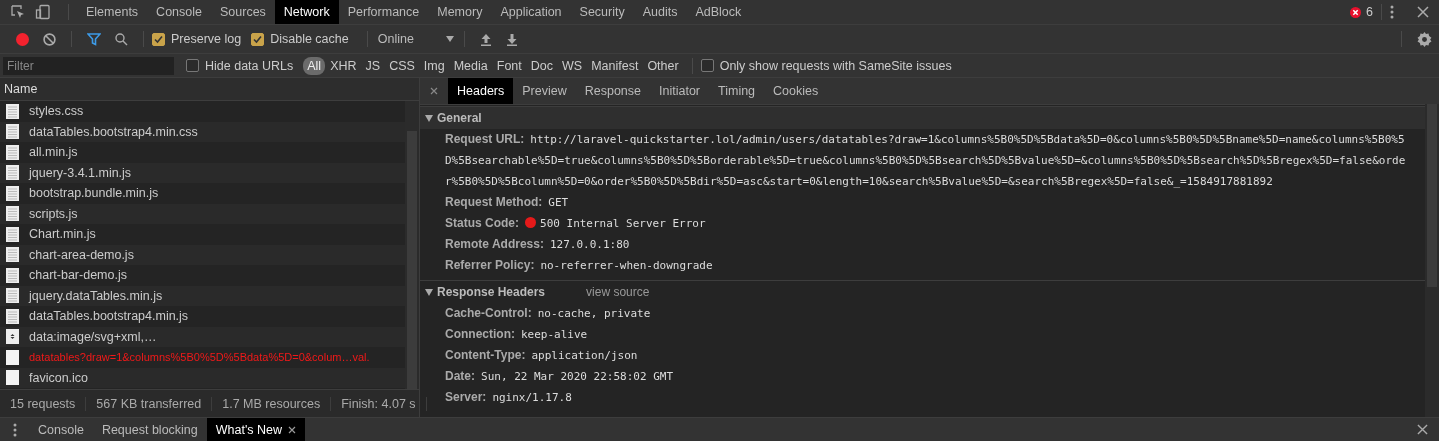 This screenshot has width=1439, height=441. I want to click on panel-tab: Security, so click(602, 12).